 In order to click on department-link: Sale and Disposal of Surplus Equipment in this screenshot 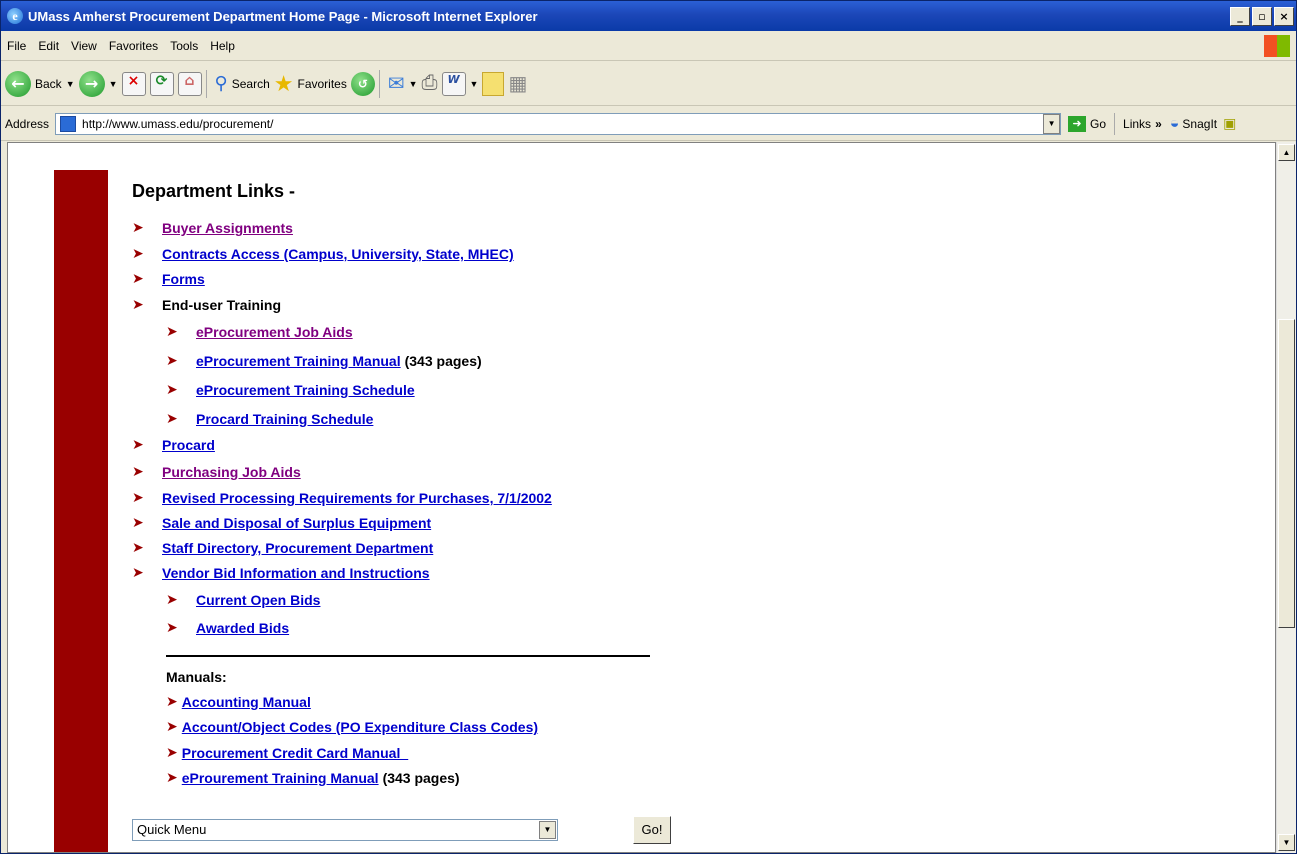, I will do `click(296, 523)`.